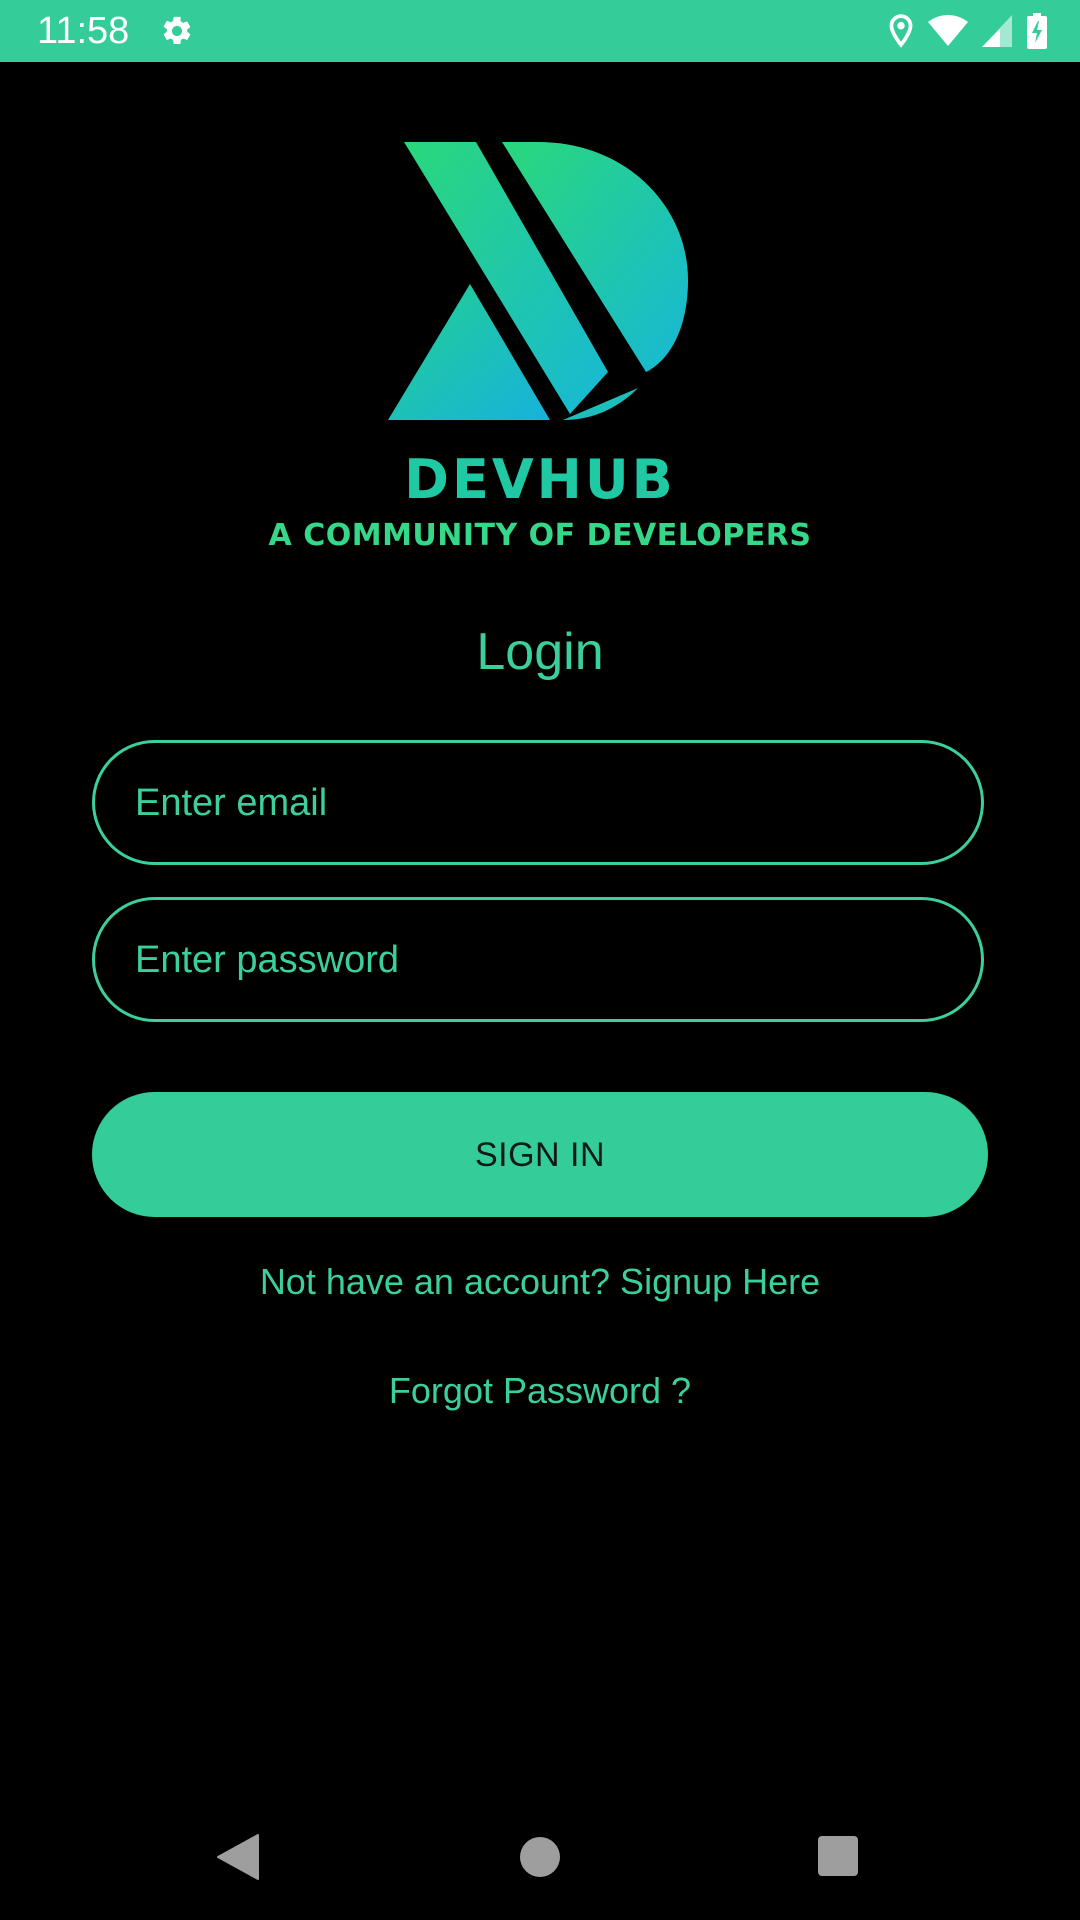  I want to click on location-pin-icon, so click(901, 31).